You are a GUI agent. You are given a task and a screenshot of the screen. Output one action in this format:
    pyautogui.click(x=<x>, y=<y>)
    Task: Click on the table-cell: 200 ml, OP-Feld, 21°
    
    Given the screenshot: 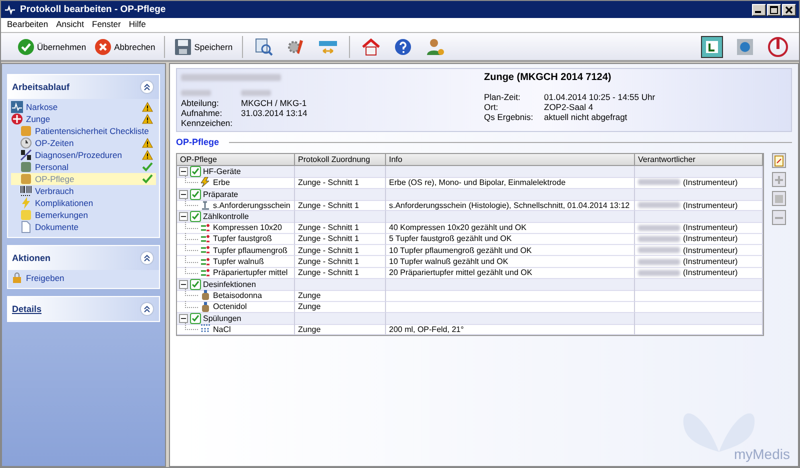 What is the action you would take?
    pyautogui.click(x=510, y=330)
    